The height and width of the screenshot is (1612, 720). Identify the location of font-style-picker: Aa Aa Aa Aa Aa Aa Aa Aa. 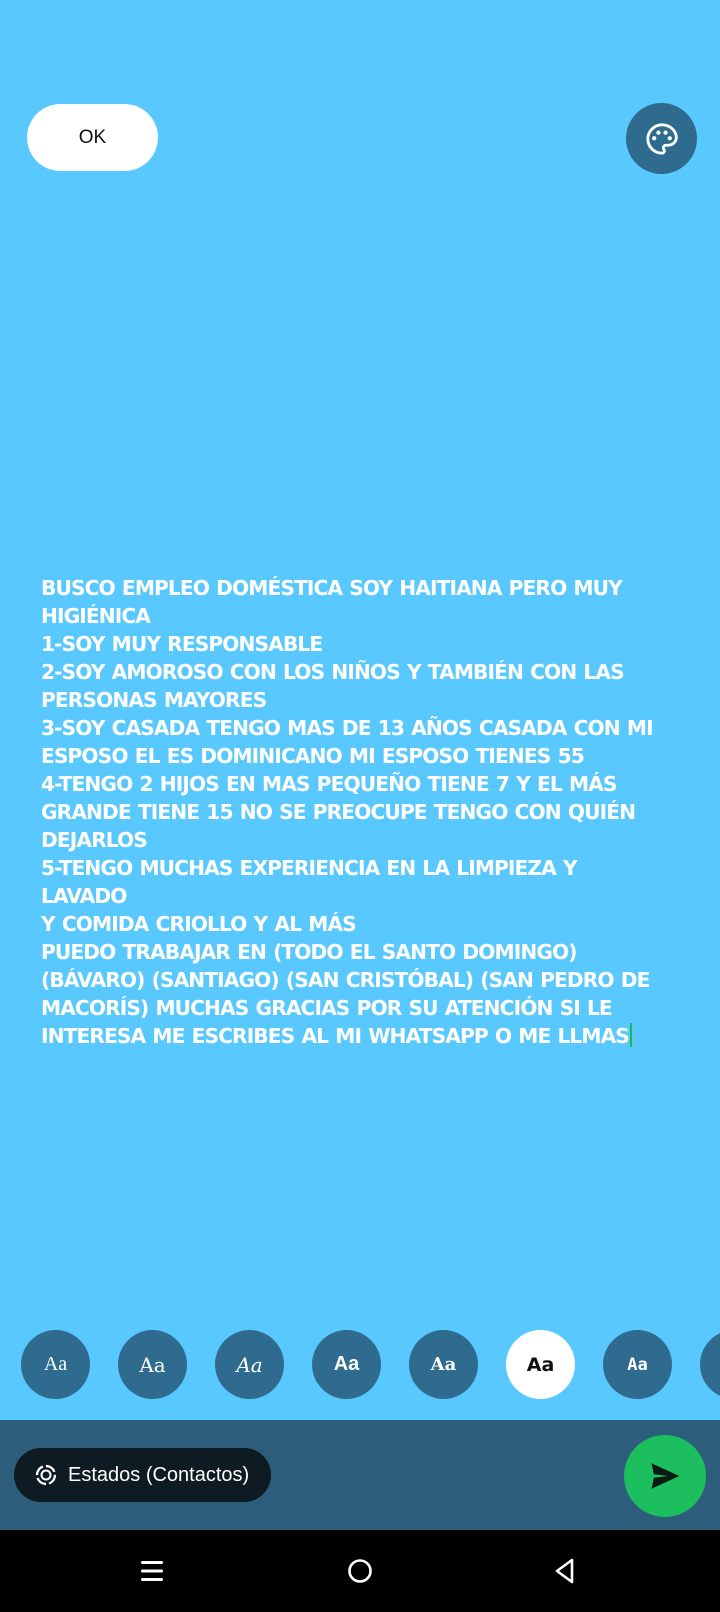
(360, 1365).